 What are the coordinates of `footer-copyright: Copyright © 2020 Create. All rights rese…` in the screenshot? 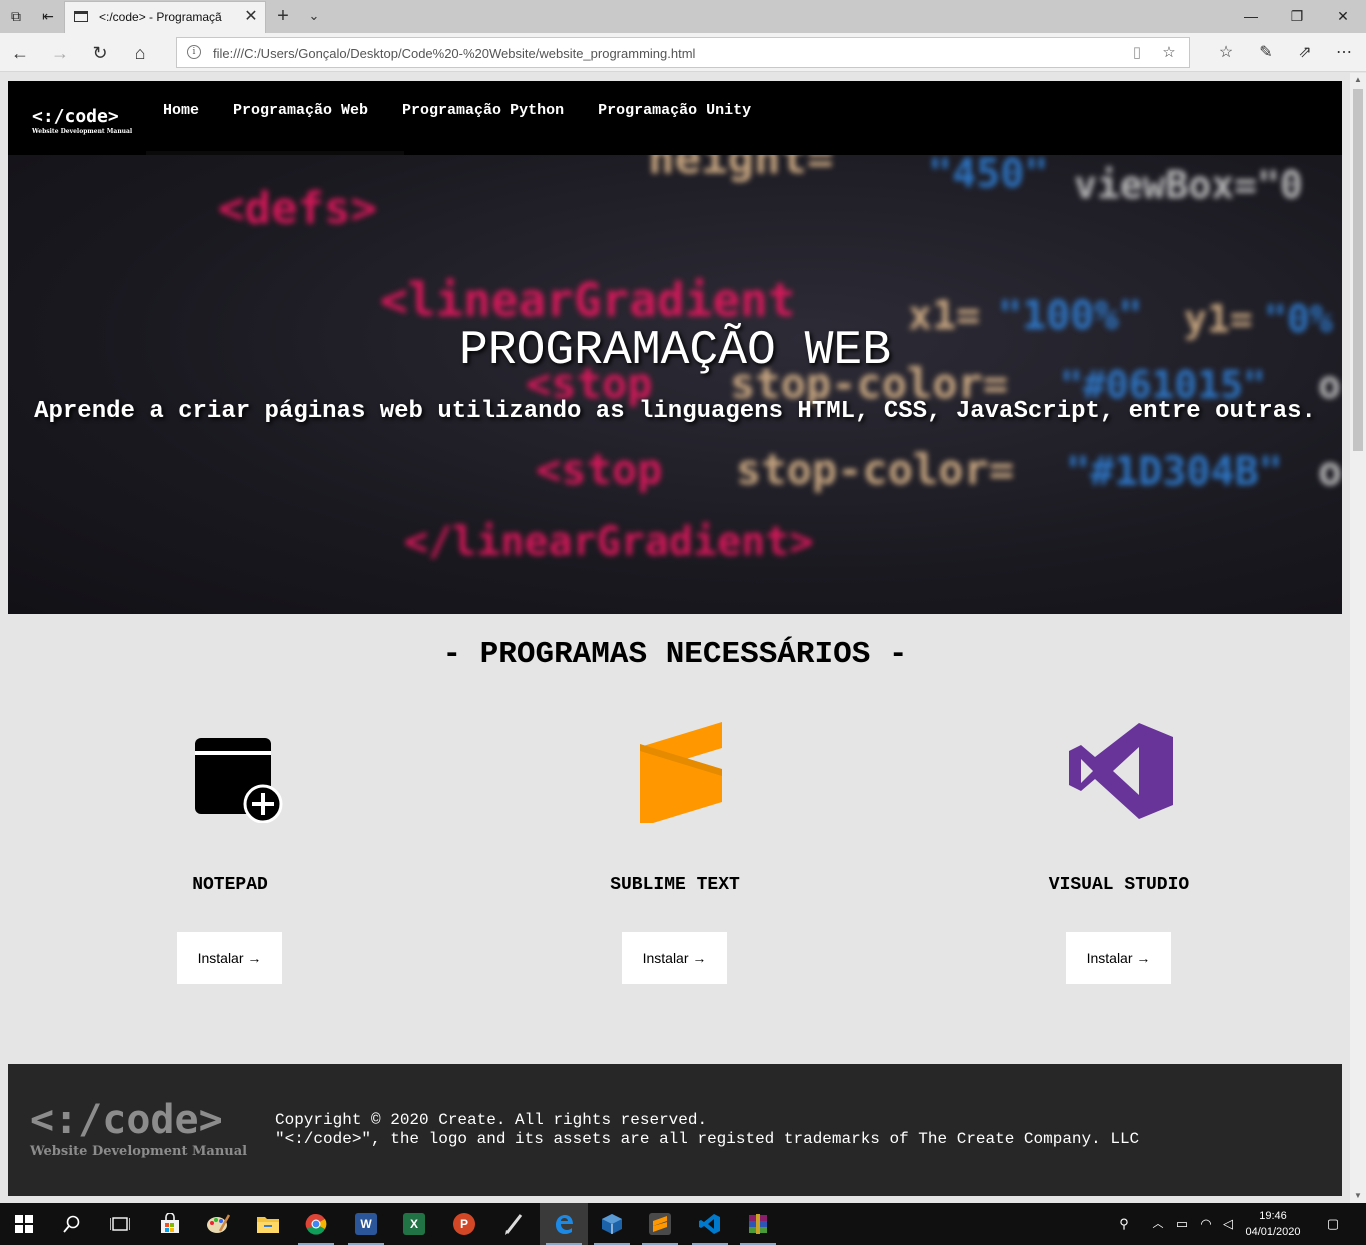 It's located at (707, 1130).